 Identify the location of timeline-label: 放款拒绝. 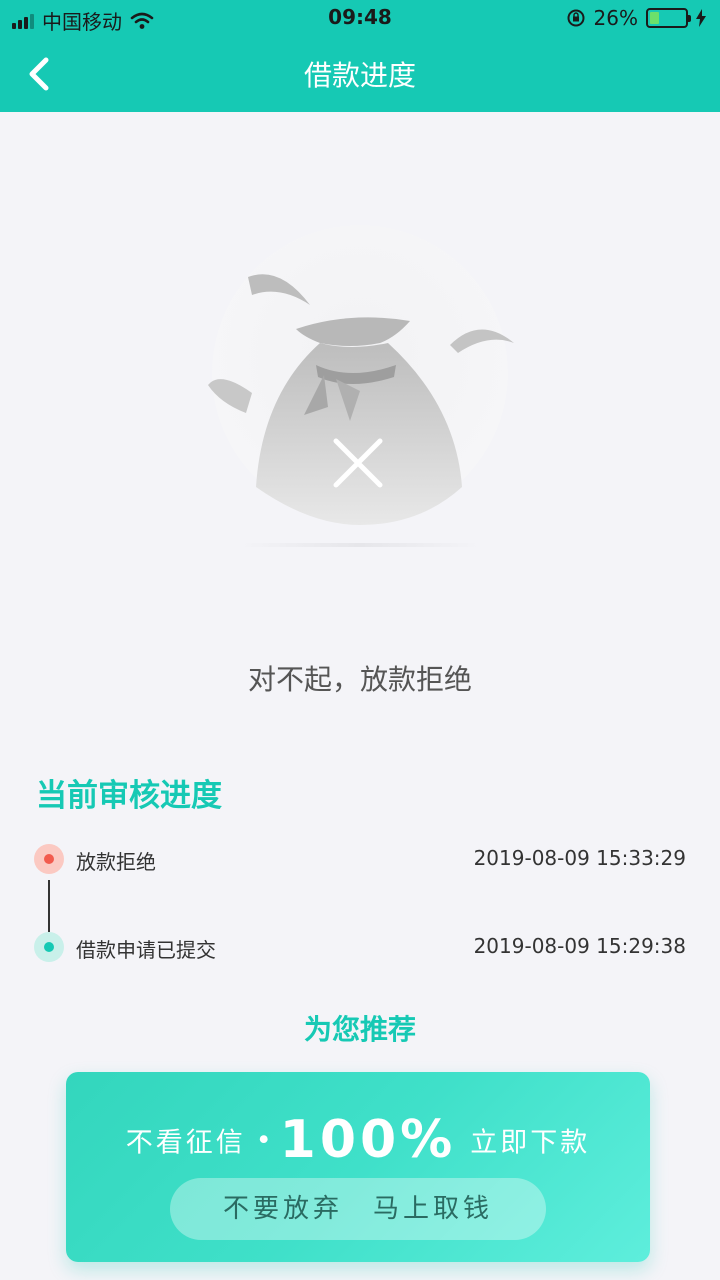
(116, 862).